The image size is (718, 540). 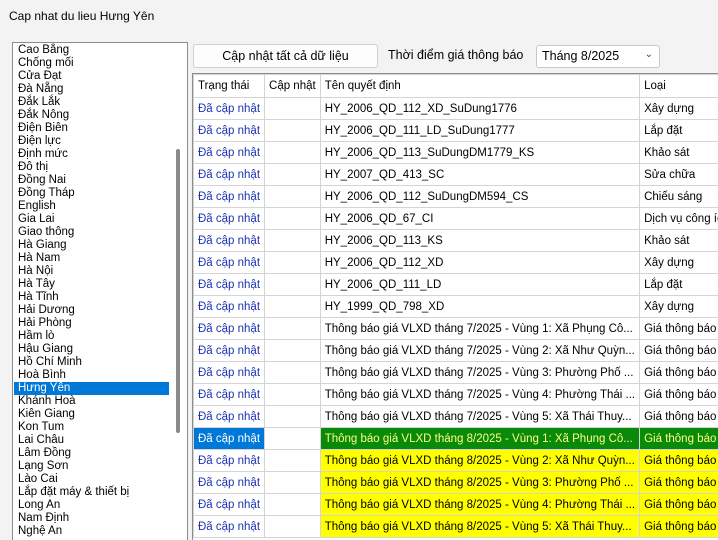 I want to click on province-list-scrollbar, so click(x=179, y=291).